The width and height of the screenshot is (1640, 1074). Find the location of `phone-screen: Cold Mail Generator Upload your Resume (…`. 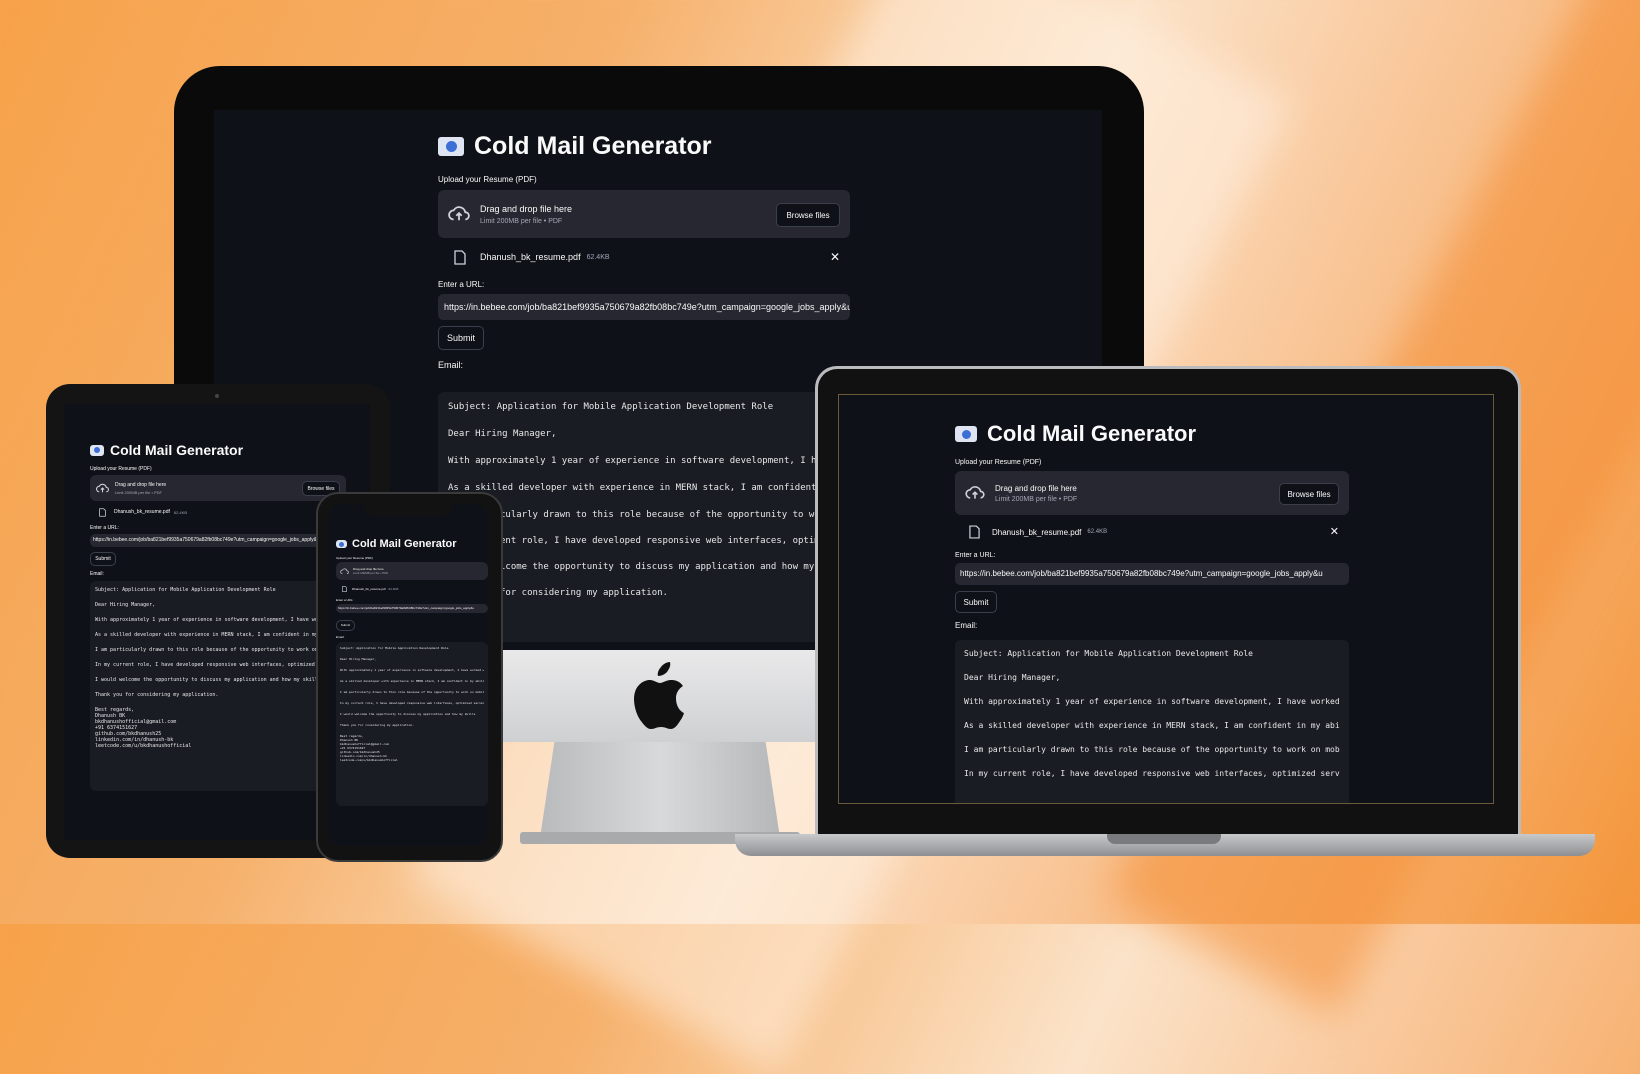

phone-screen: Cold Mail Generator Upload your Resume (… is located at coordinates (408, 675).